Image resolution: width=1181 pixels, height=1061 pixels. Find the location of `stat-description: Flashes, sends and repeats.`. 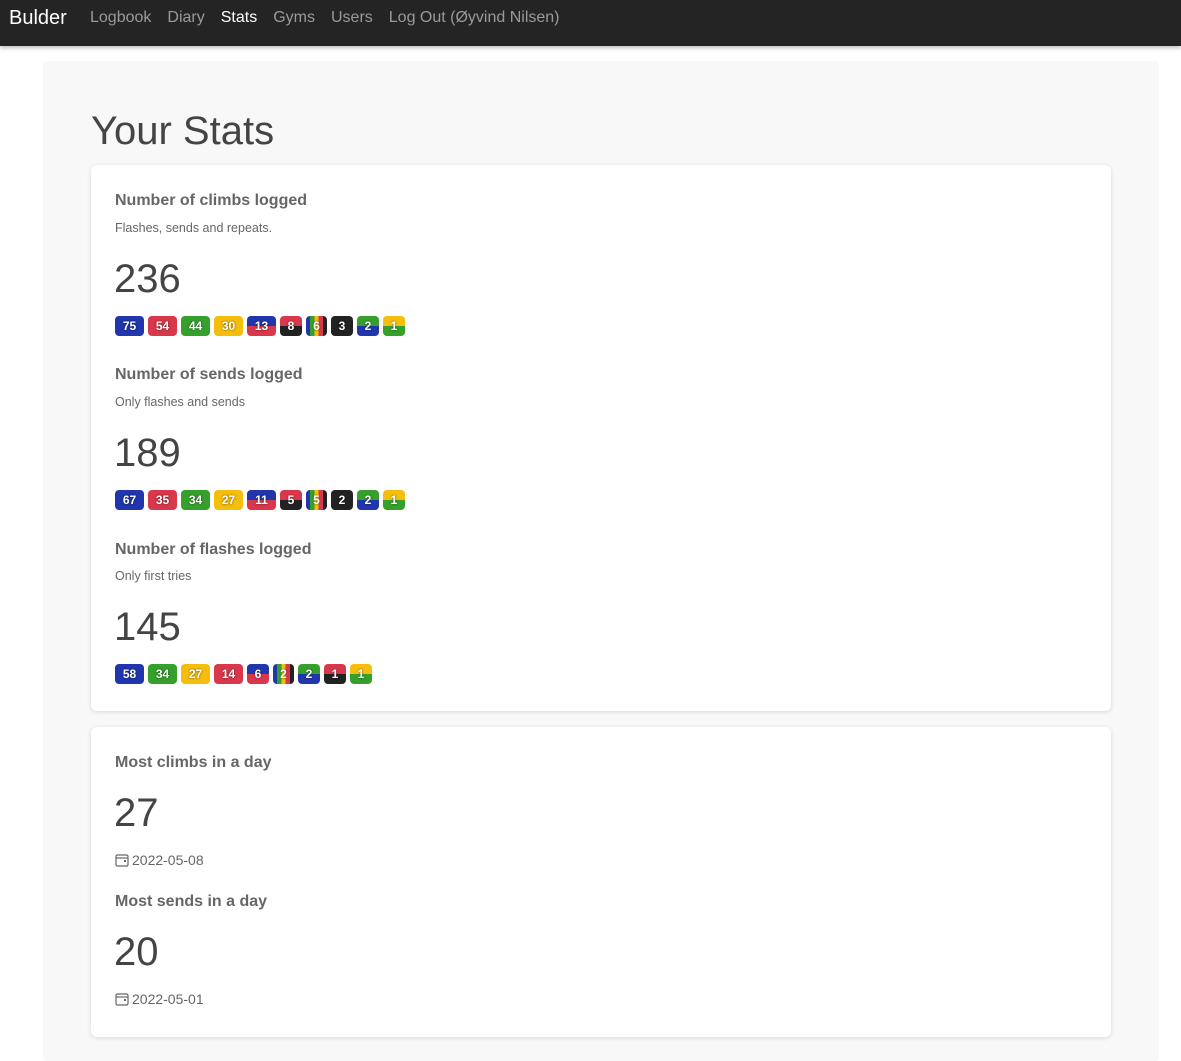

stat-description: Flashes, sends and repeats. is located at coordinates (194, 228).